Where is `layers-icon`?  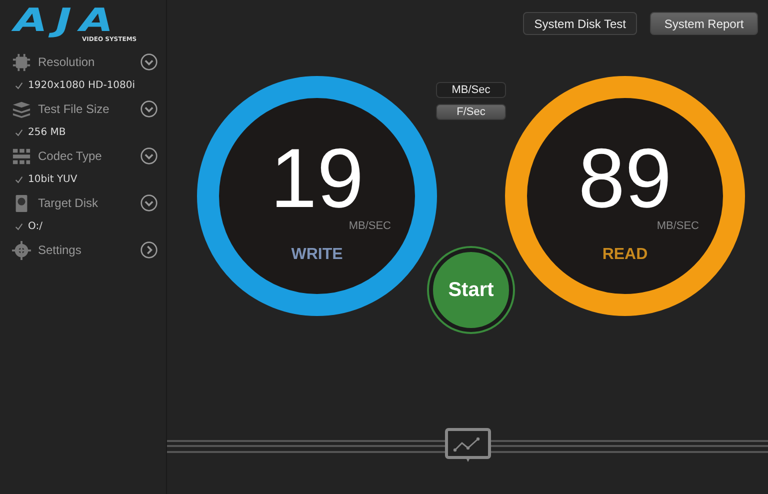
layers-icon is located at coordinates (21, 109).